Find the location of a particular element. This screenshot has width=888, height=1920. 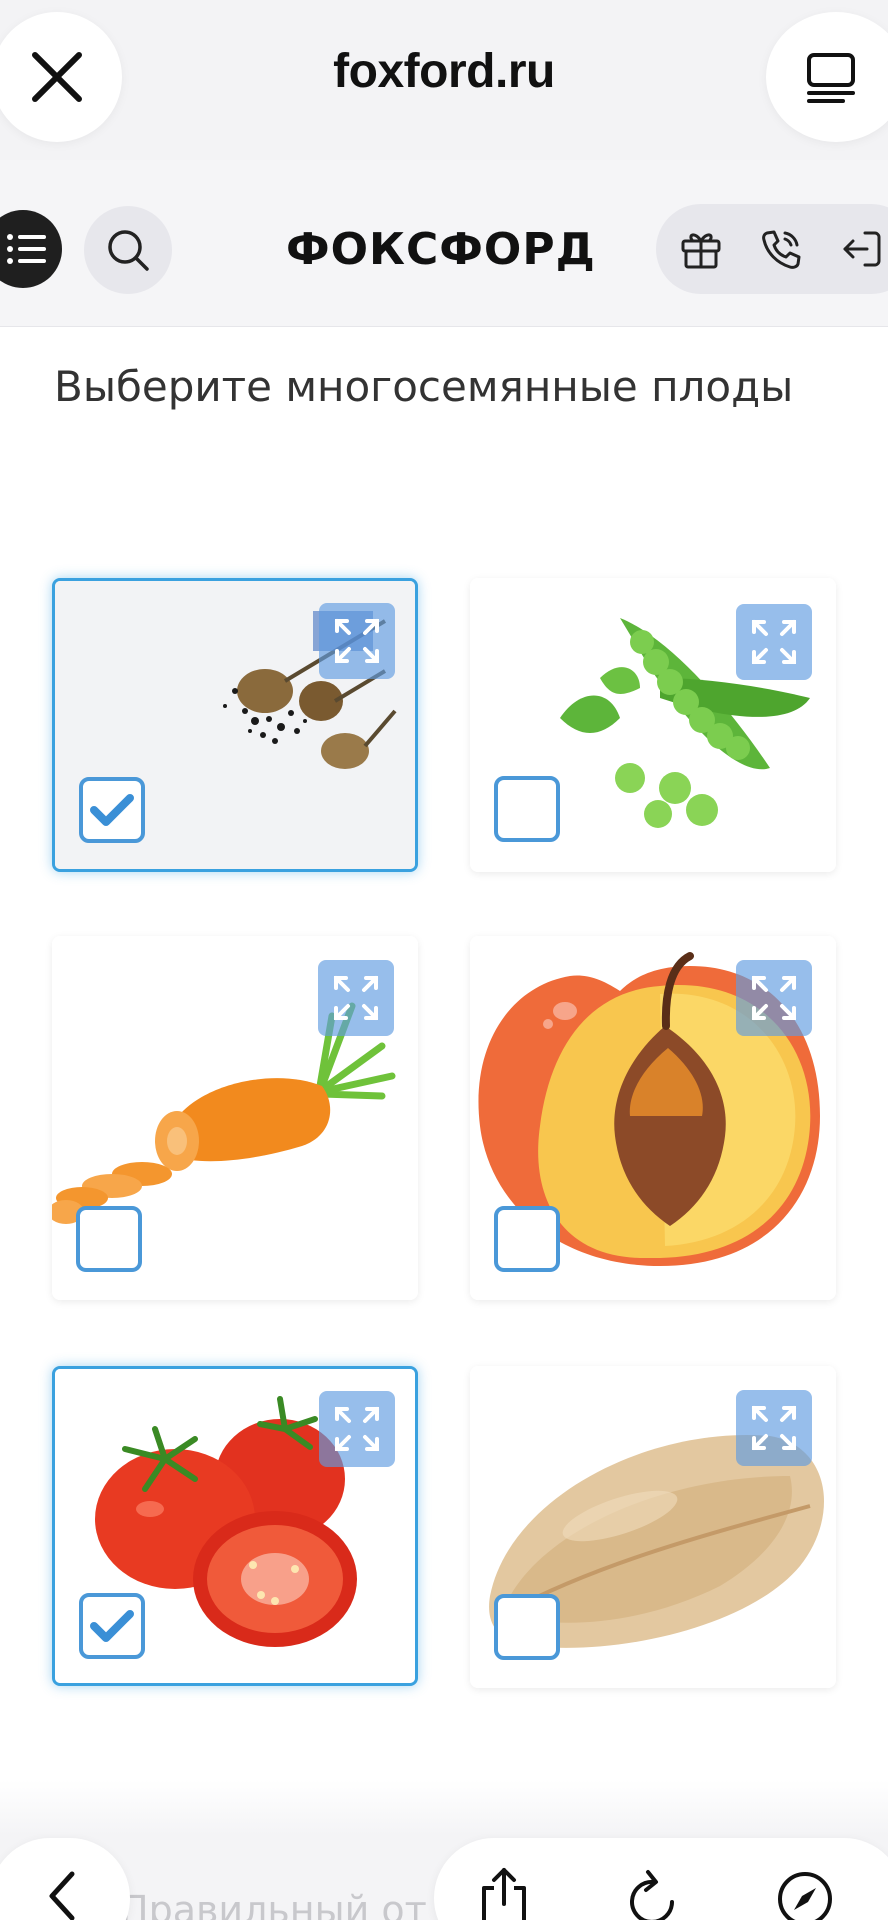

header-actions is located at coordinates (772, 249).